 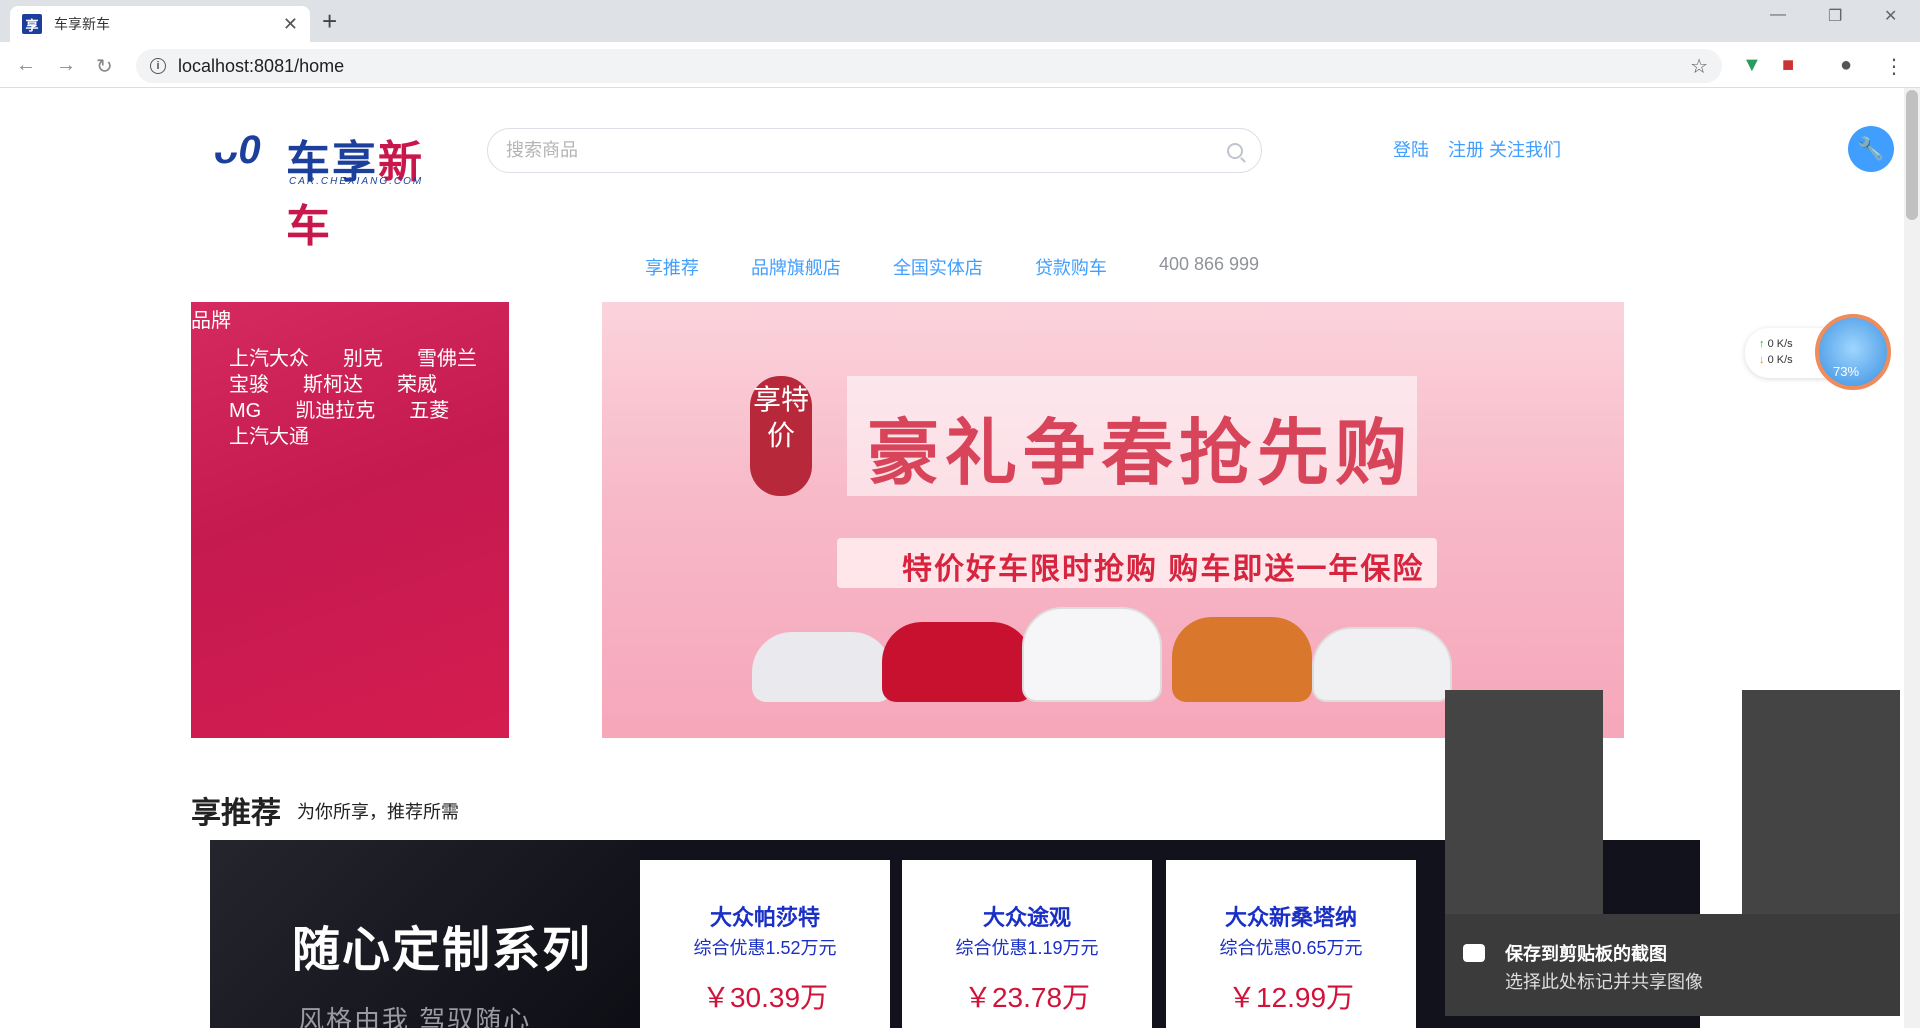 I want to click on nav-item-stores: 全国实体店, so click(x=938, y=267).